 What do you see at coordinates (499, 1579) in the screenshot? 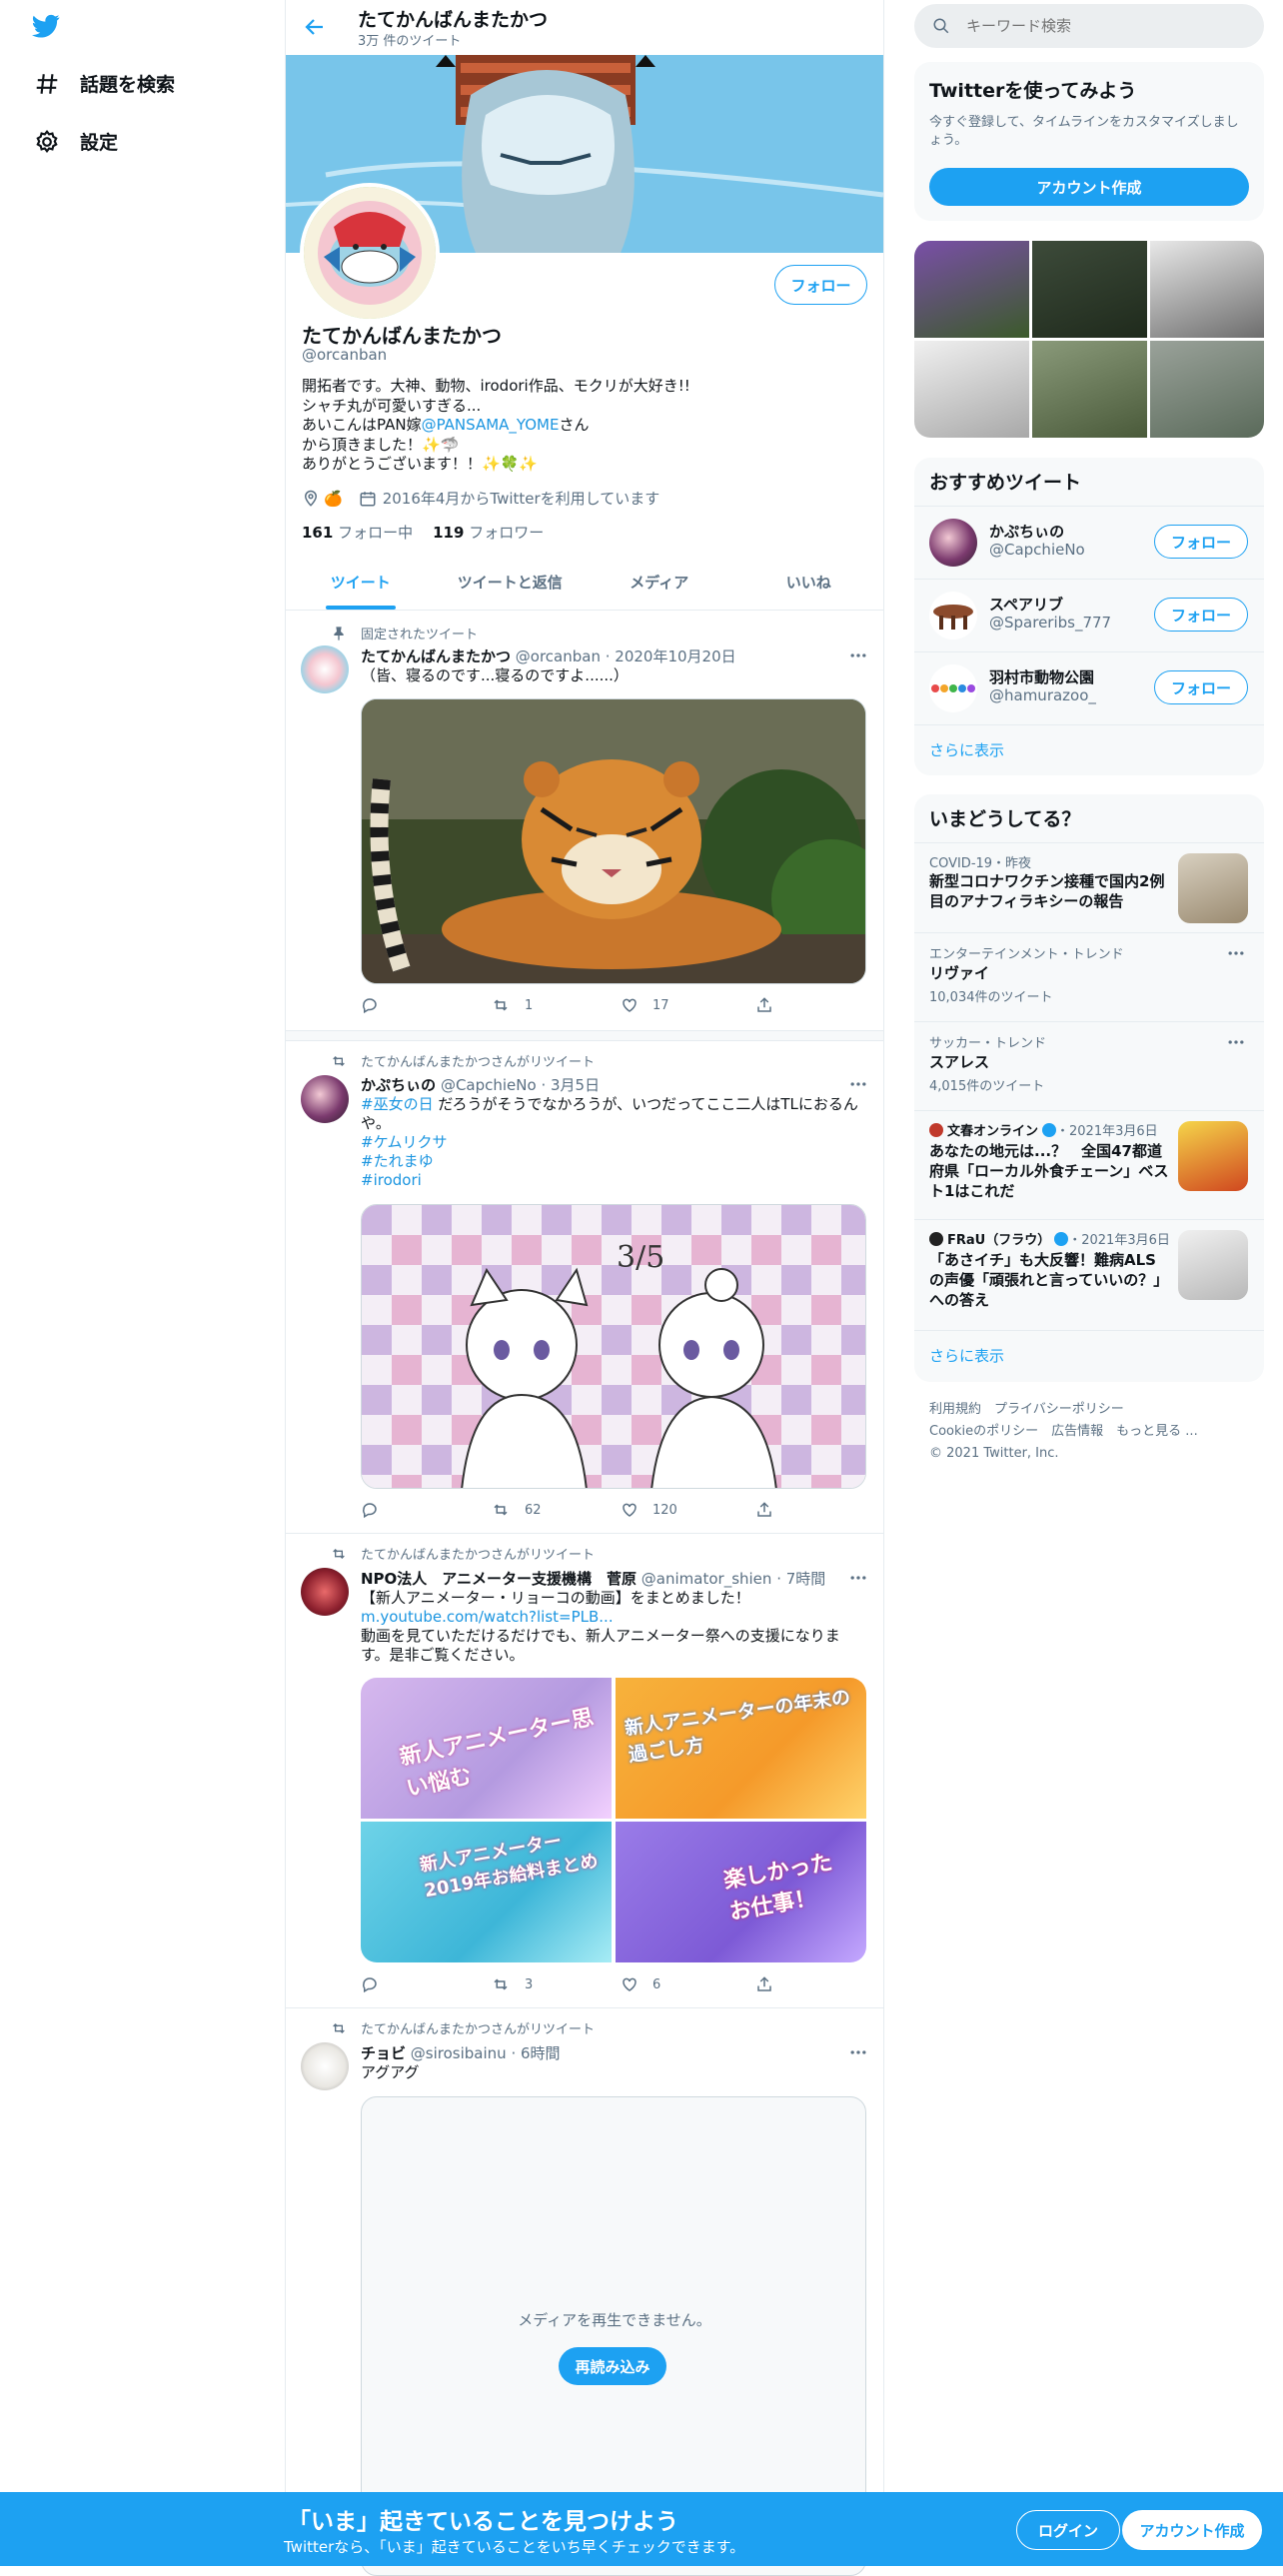
I see `tweet-author-name: NPO法人 アニメーター支援機構 菅原` at bounding box center [499, 1579].